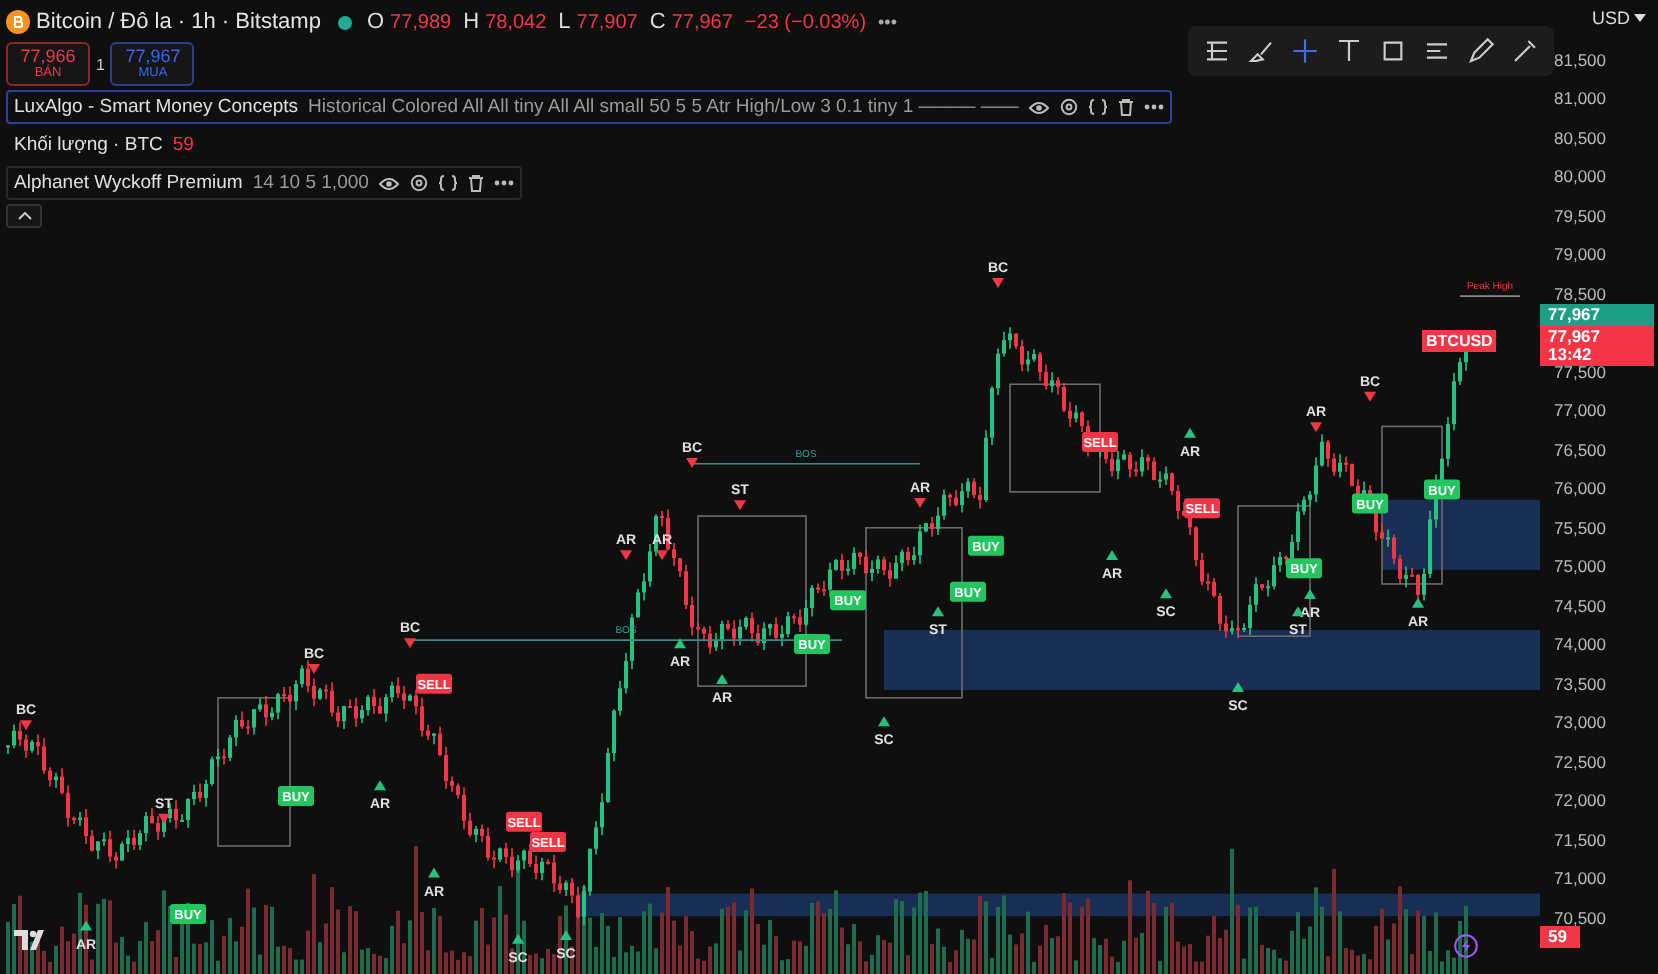 Image resolution: width=1658 pixels, height=974 pixels. What do you see at coordinates (88, 145) in the screenshot?
I see `indicator-name: Khối lượng · BTC` at bounding box center [88, 145].